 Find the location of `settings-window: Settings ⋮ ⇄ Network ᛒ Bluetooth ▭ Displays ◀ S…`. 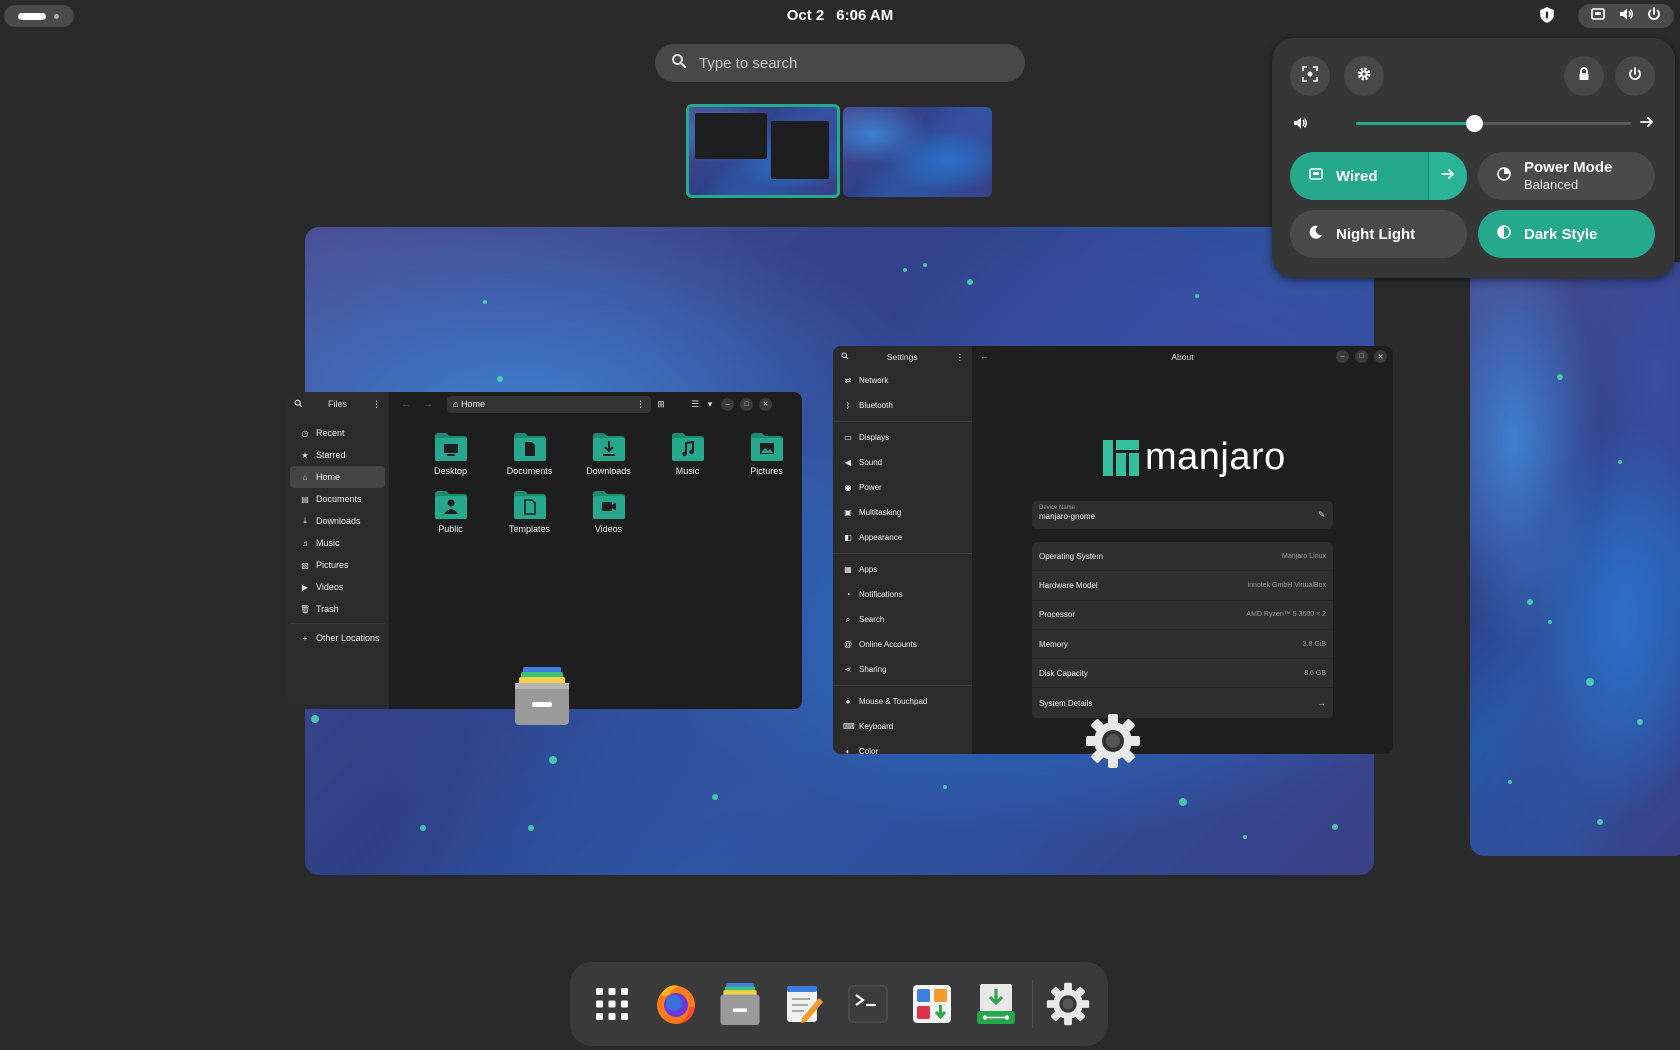

settings-window: Settings ⋮ ⇄ Network ᛒ Bluetooth ▭ Displays ◀ S… is located at coordinates (1113, 550).